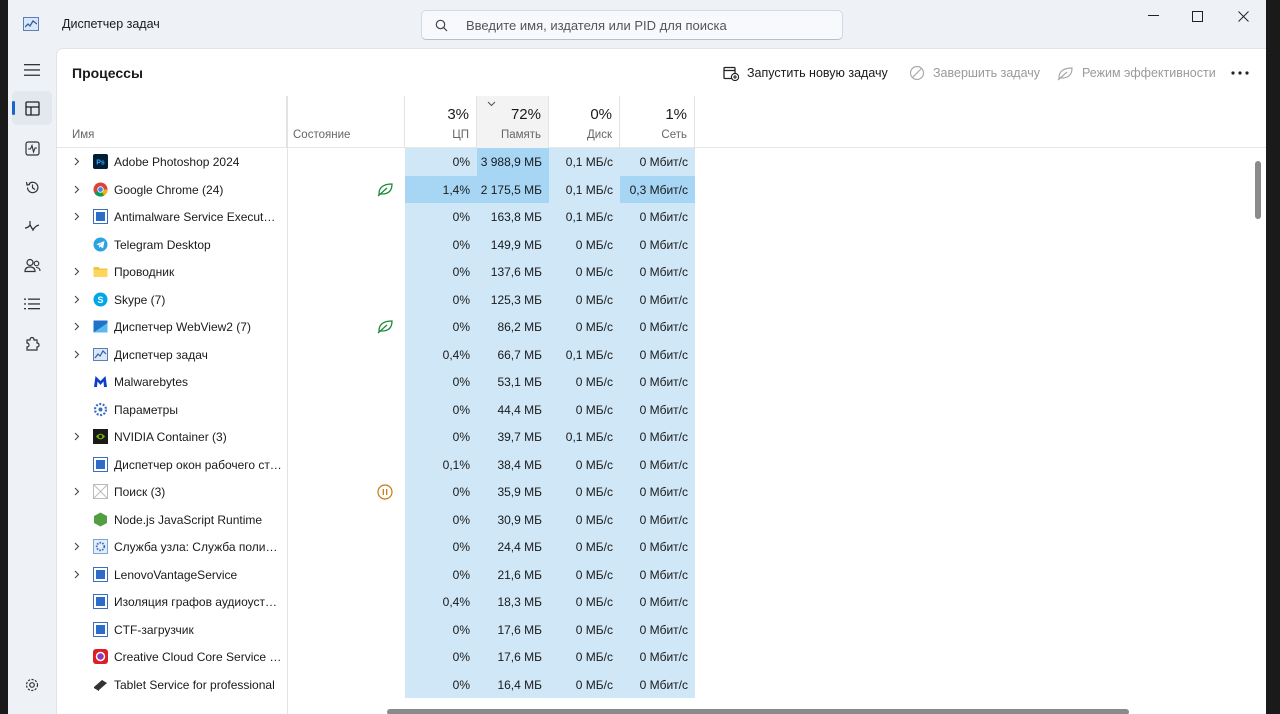  I want to click on column-header-memory: 72% Память, so click(513, 122).